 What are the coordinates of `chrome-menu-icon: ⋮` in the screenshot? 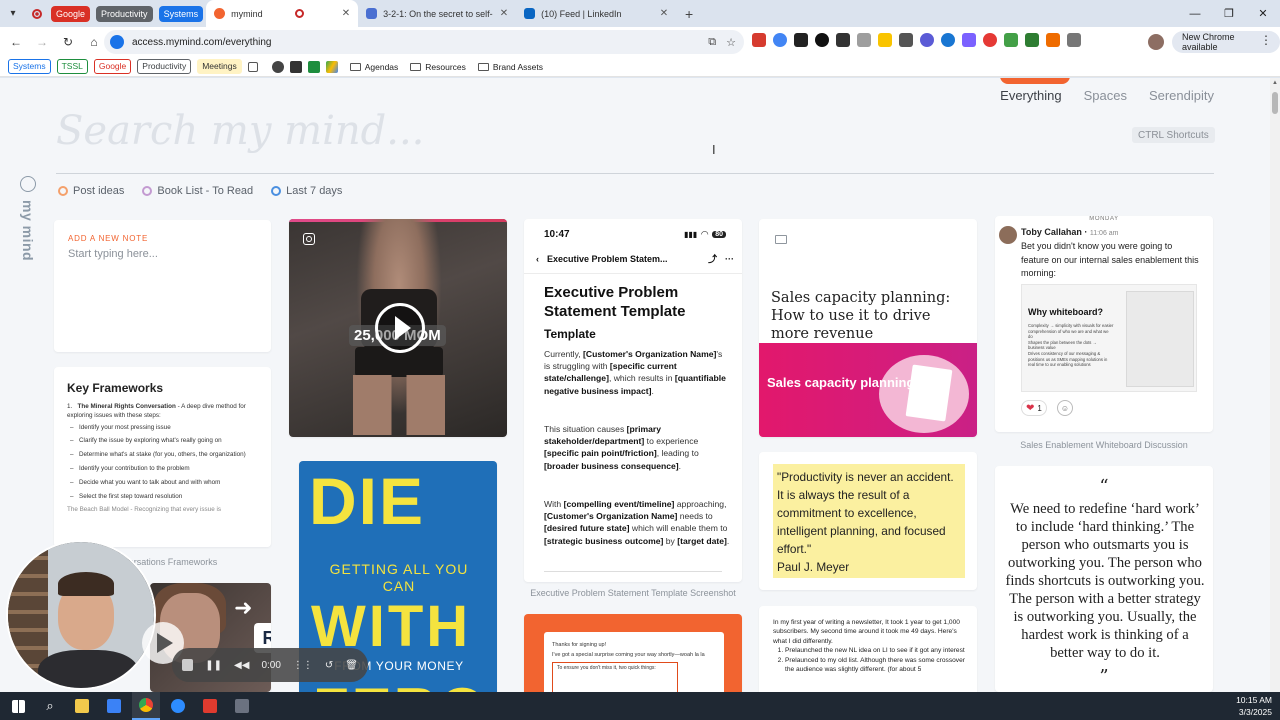 It's located at (1266, 40).